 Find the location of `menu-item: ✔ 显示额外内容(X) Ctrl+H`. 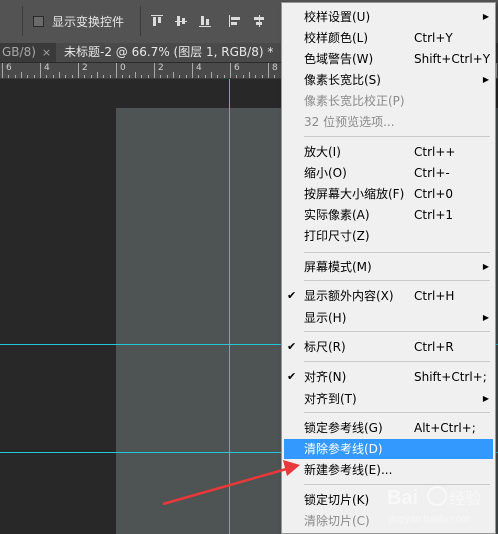

menu-item: ✔ 显示额外内容(X) Ctrl+H is located at coordinates (388, 296).